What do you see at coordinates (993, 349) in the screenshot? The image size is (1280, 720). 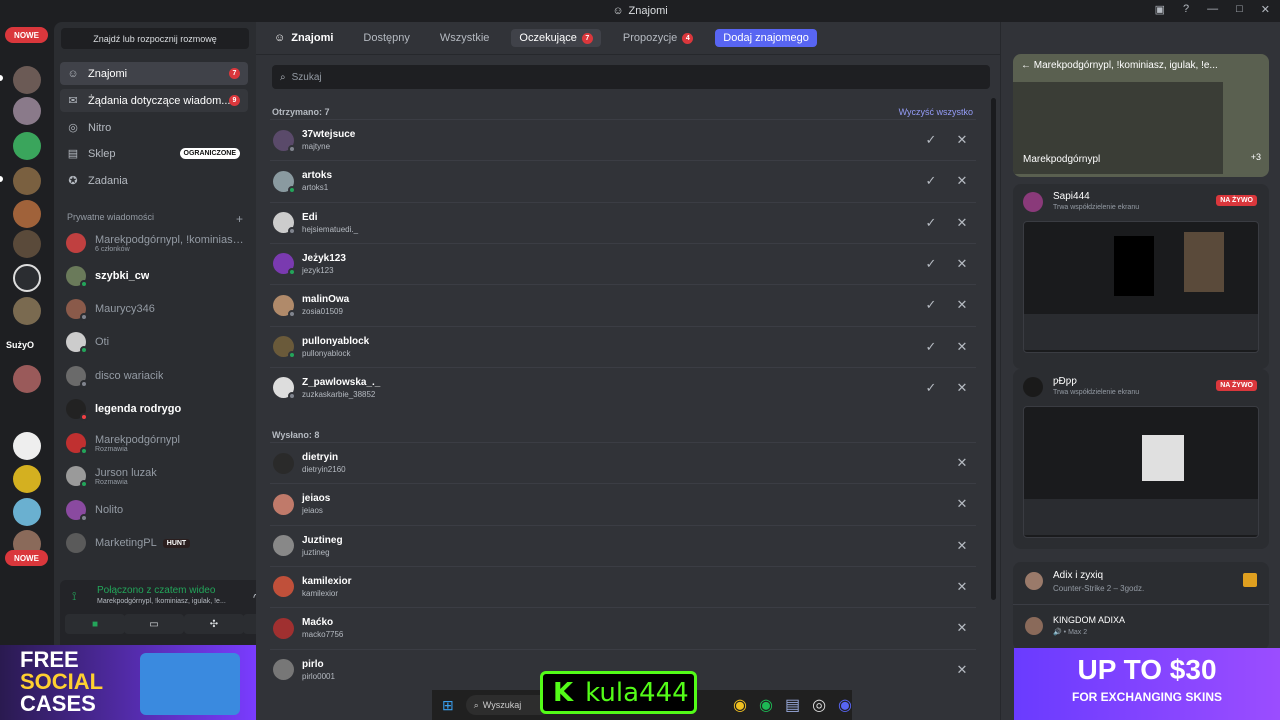 I see `scrollbar` at bounding box center [993, 349].